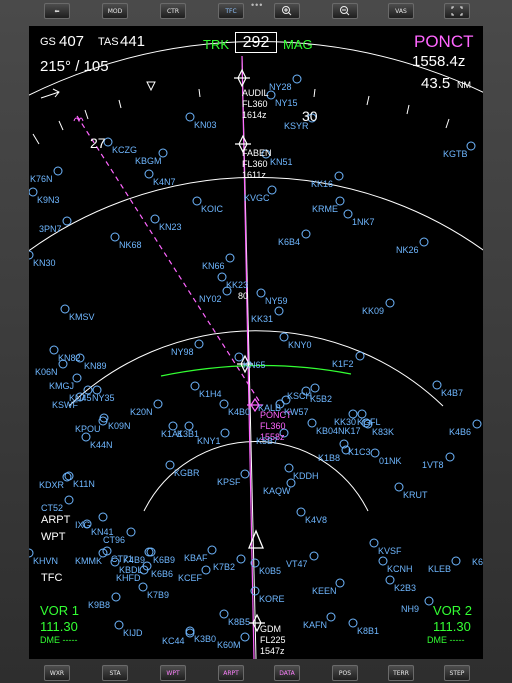 This screenshot has width=512, height=683. What do you see at coordinates (257, 5) in the screenshot?
I see `menu-dots-icon: •••` at bounding box center [257, 5].